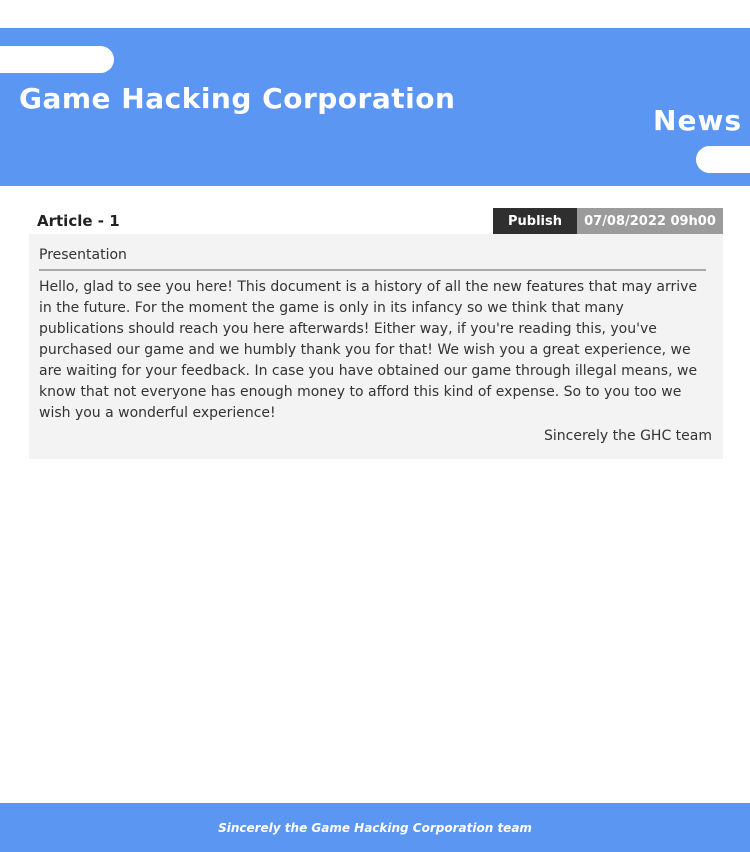 The height and width of the screenshot is (852, 750). I want to click on article-section-label: Presentation, so click(83, 255).